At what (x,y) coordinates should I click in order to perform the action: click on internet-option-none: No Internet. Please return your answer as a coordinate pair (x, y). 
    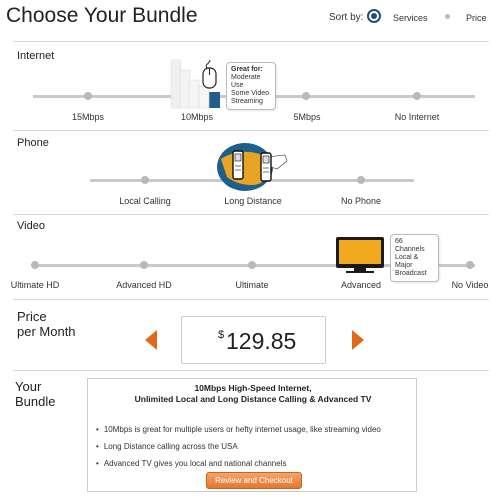
    Looking at the image, I should click on (417, 117).